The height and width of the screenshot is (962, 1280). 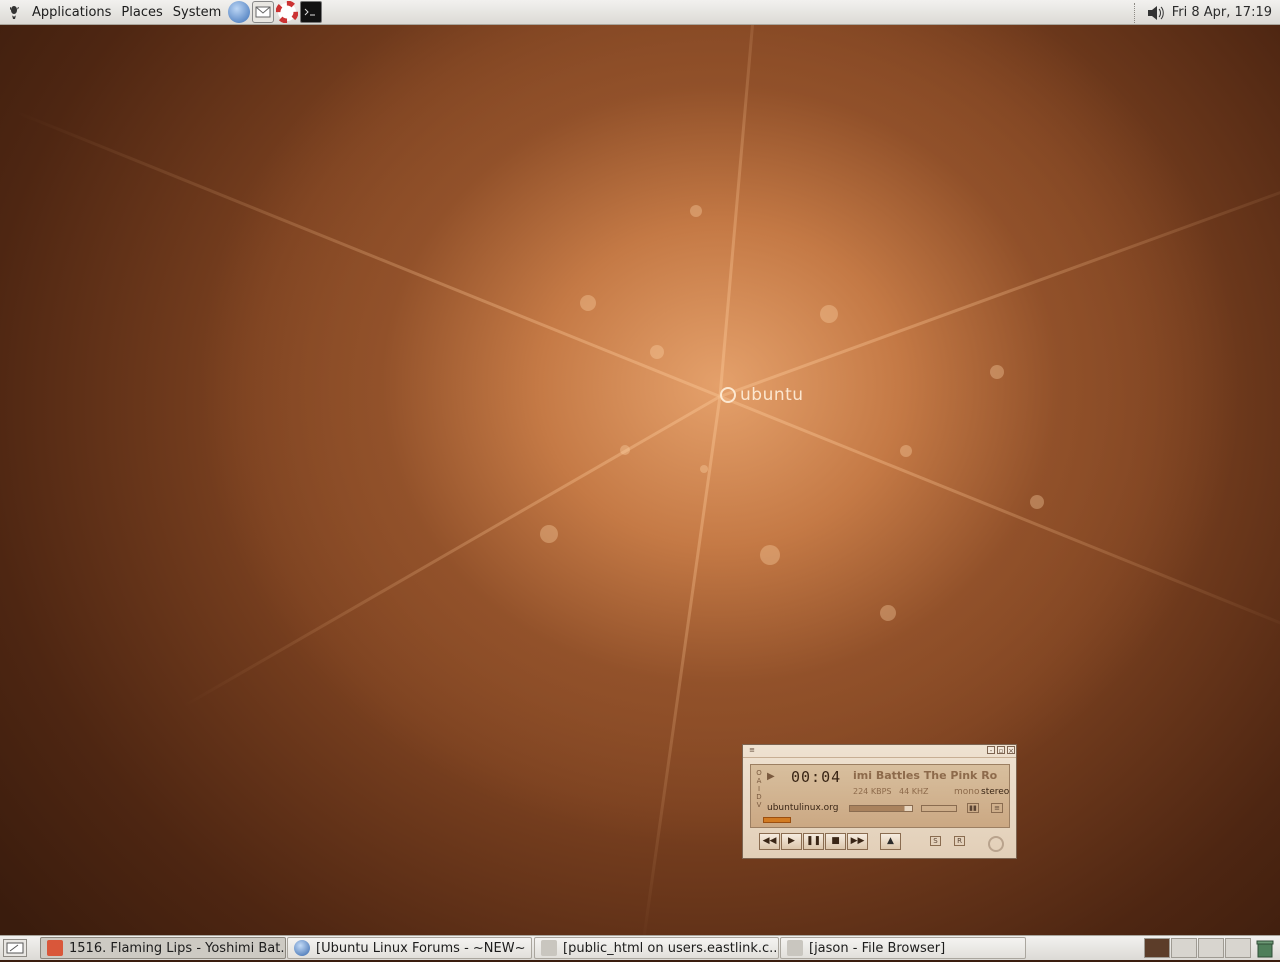 What do you see at coordinates (759, 789) in the screenshot?
I see `visualization-letters: O A I D V` at bounding box center [759, 789].